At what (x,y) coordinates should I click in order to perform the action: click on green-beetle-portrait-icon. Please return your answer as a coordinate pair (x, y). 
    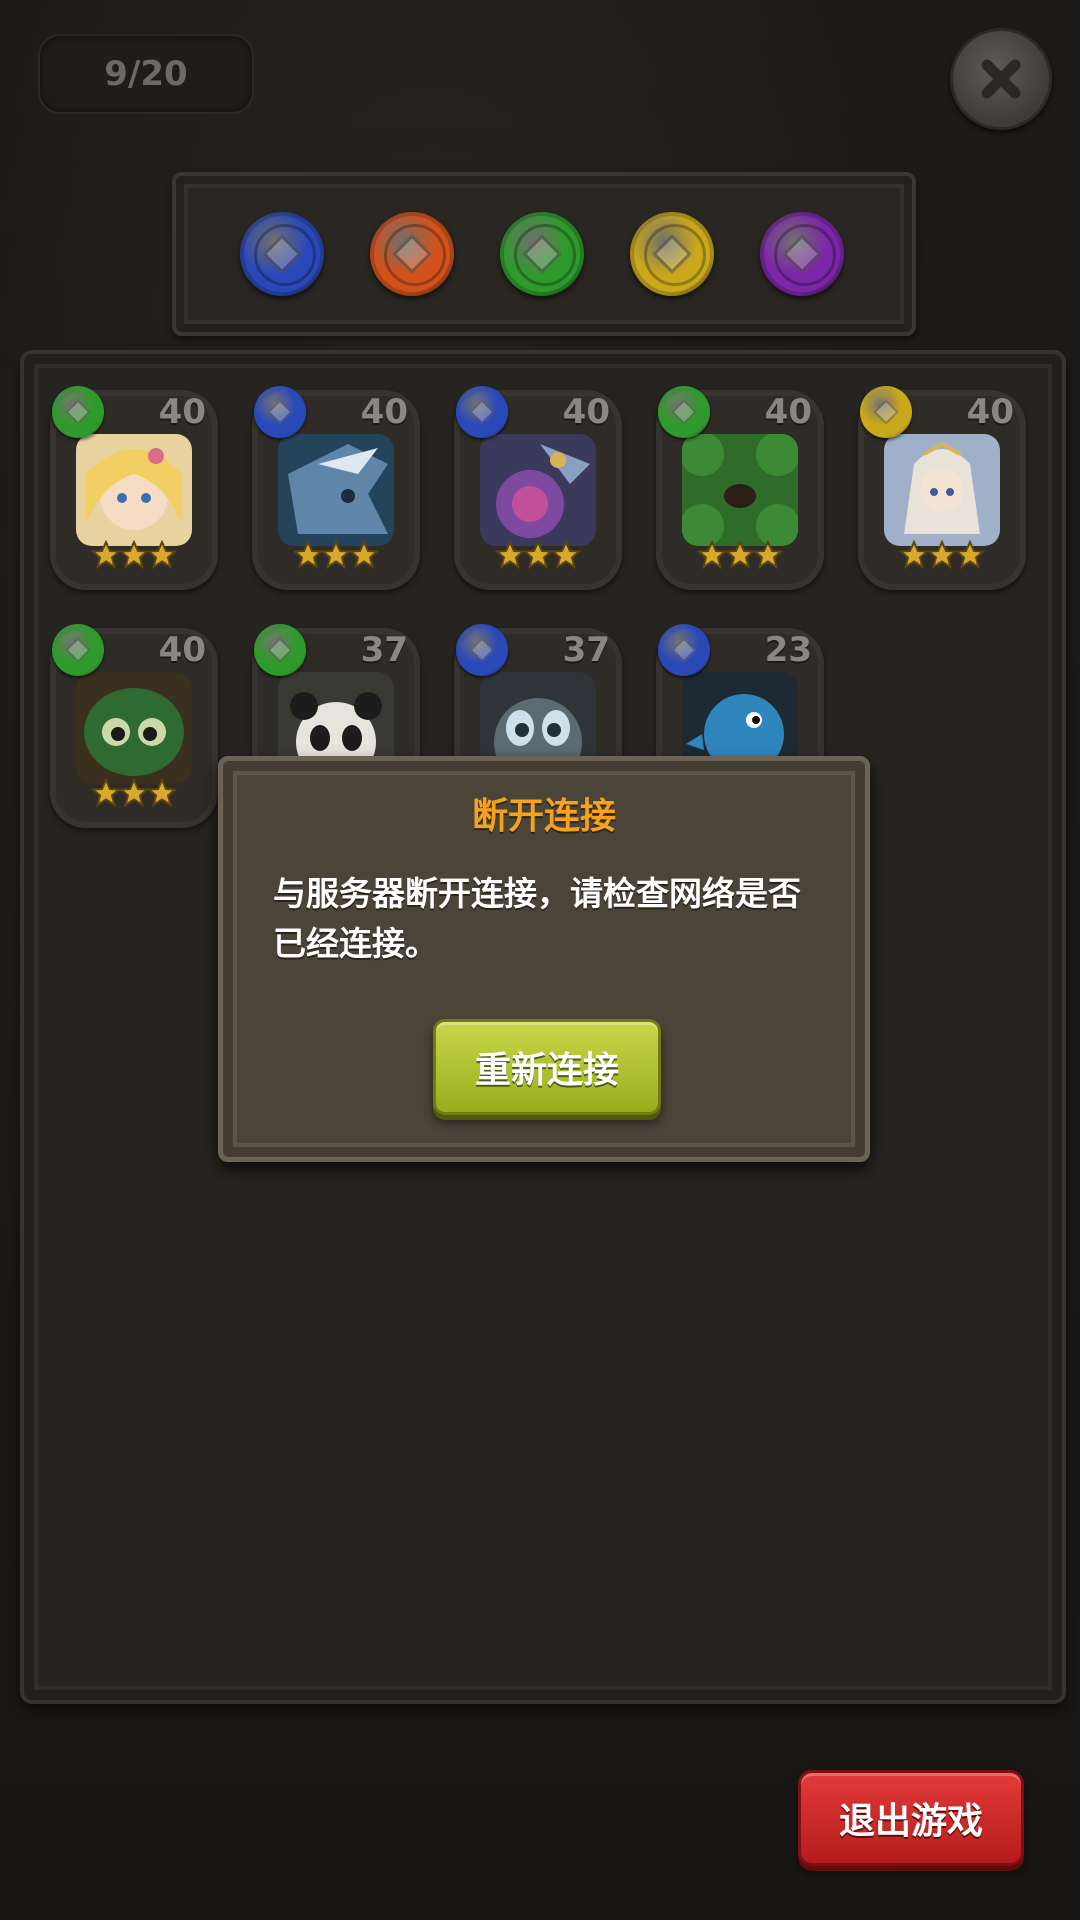
    Looking at the image, I should click on (134, 728).